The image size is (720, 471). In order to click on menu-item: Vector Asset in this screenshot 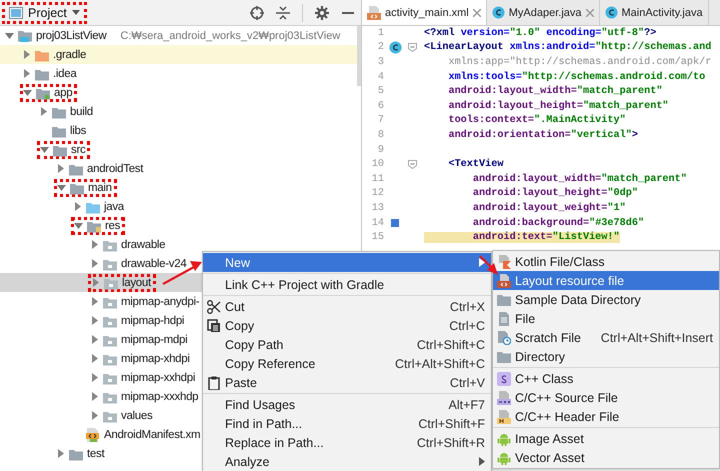, I will do `click(606, 457)`.